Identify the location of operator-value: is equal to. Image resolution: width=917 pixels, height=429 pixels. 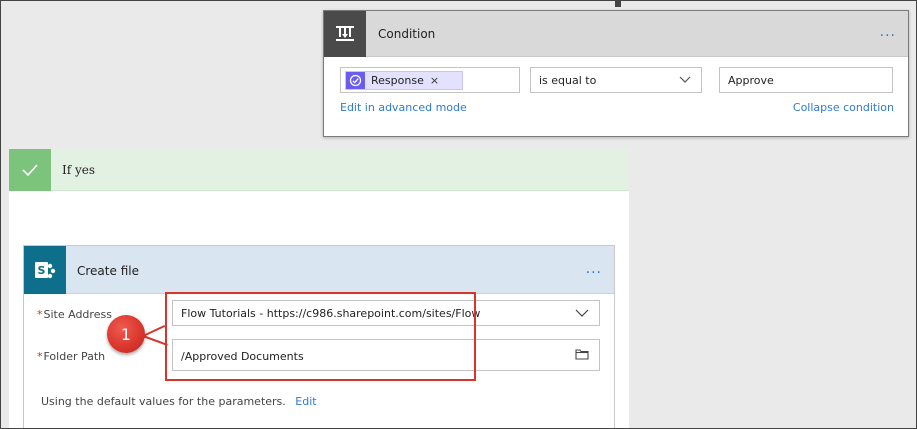
(568, 80).